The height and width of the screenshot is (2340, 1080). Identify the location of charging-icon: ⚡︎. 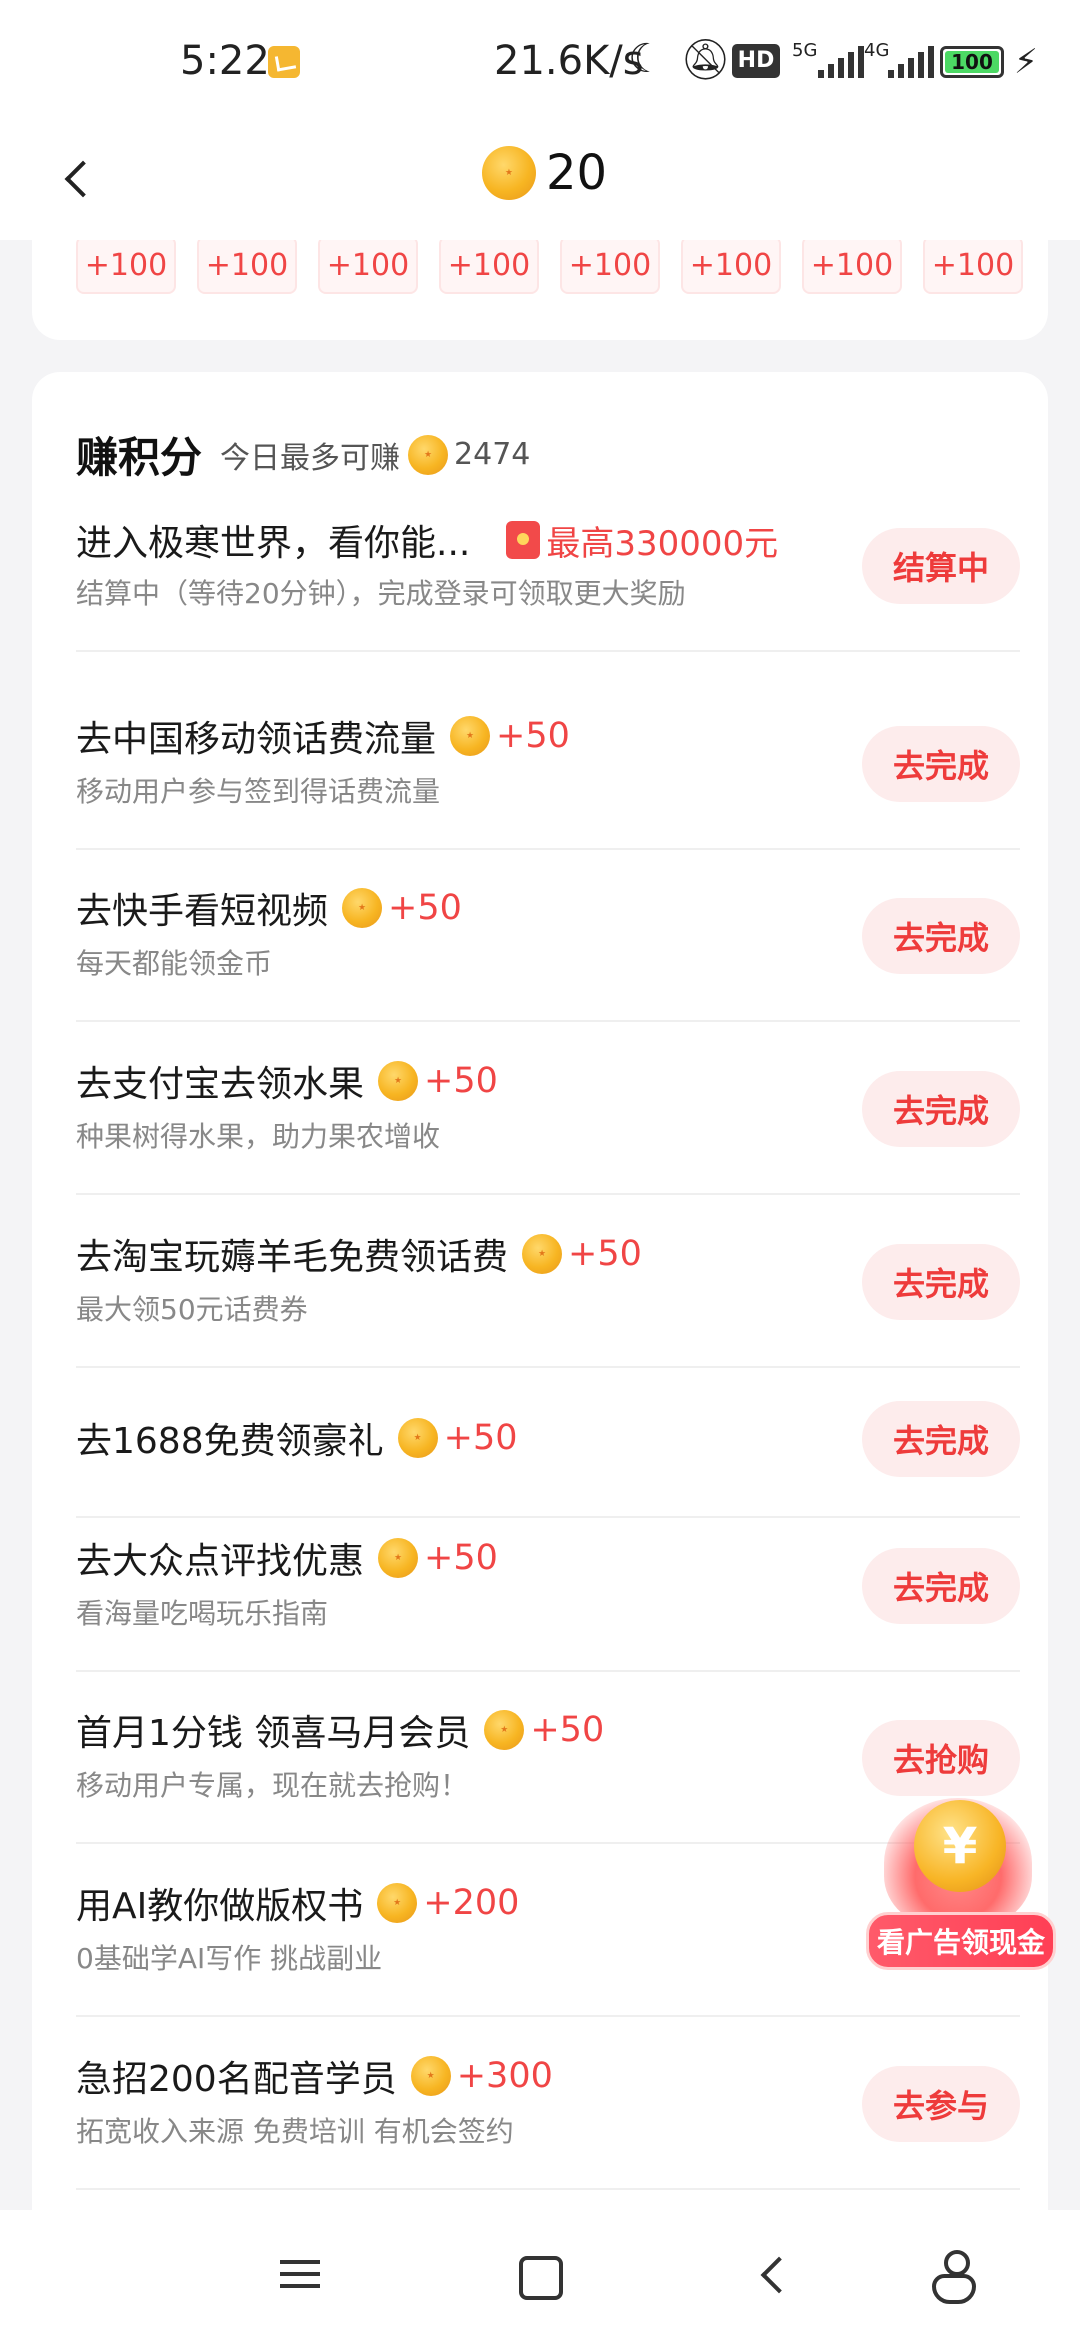
(1026, 62).